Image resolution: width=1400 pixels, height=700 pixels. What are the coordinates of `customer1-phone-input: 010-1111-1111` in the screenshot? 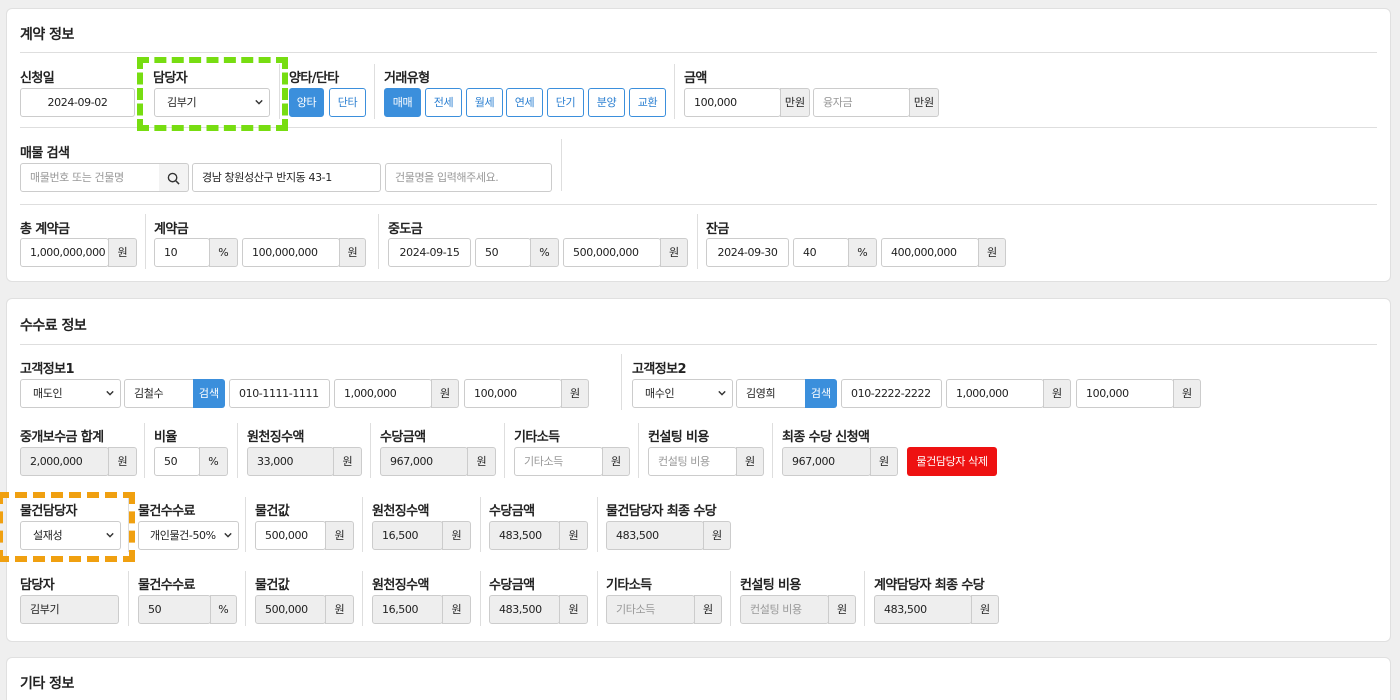 It's located at (279, 393).